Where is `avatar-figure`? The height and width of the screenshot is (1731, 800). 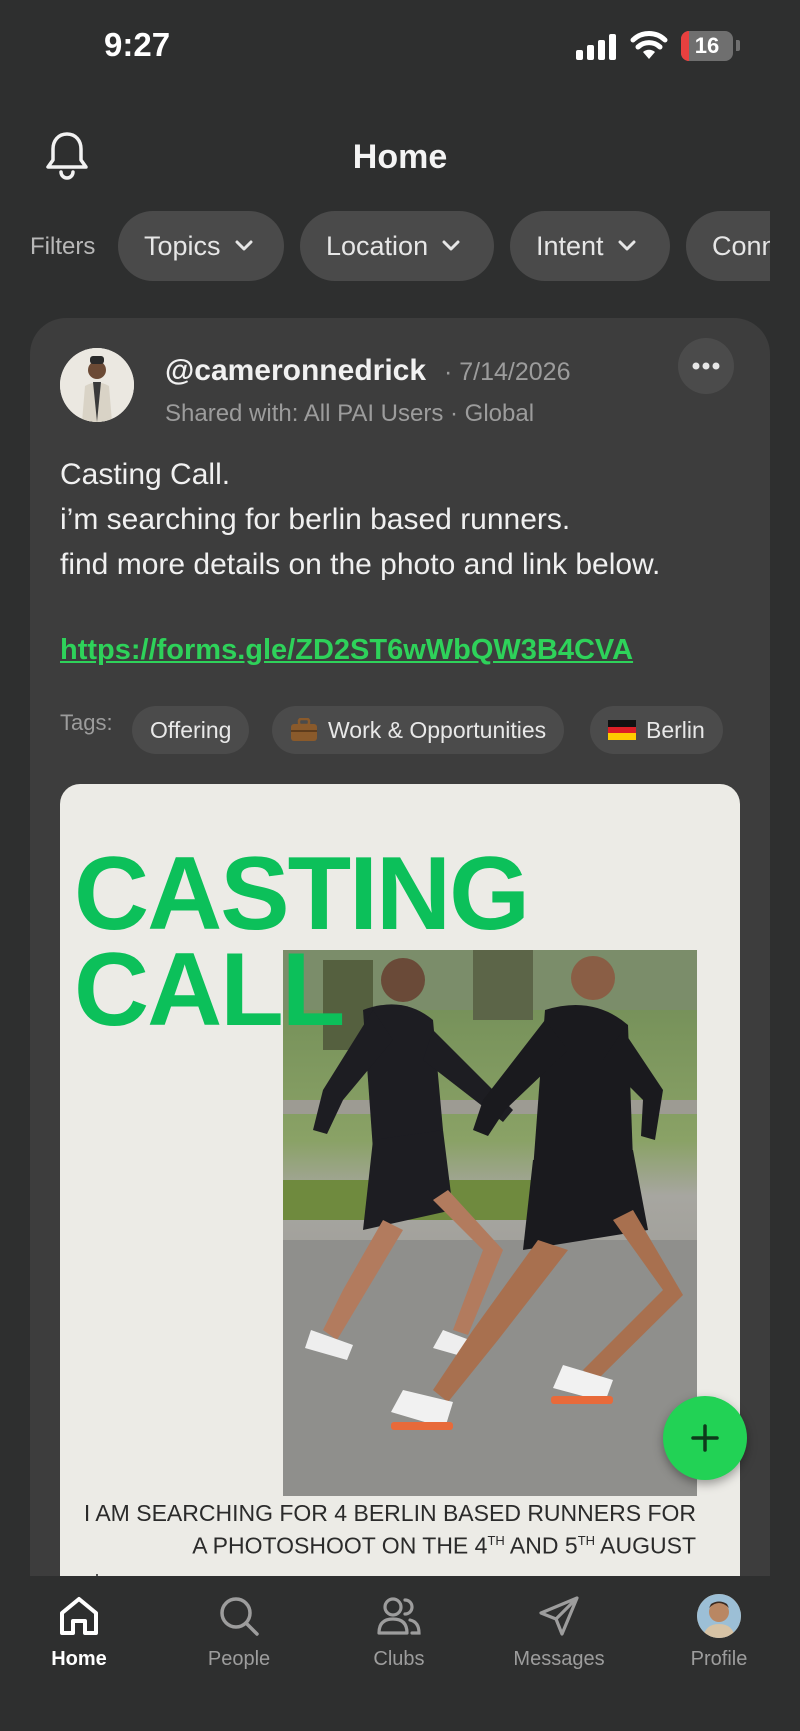
avatar-figure is located at coordinates (97, 385).